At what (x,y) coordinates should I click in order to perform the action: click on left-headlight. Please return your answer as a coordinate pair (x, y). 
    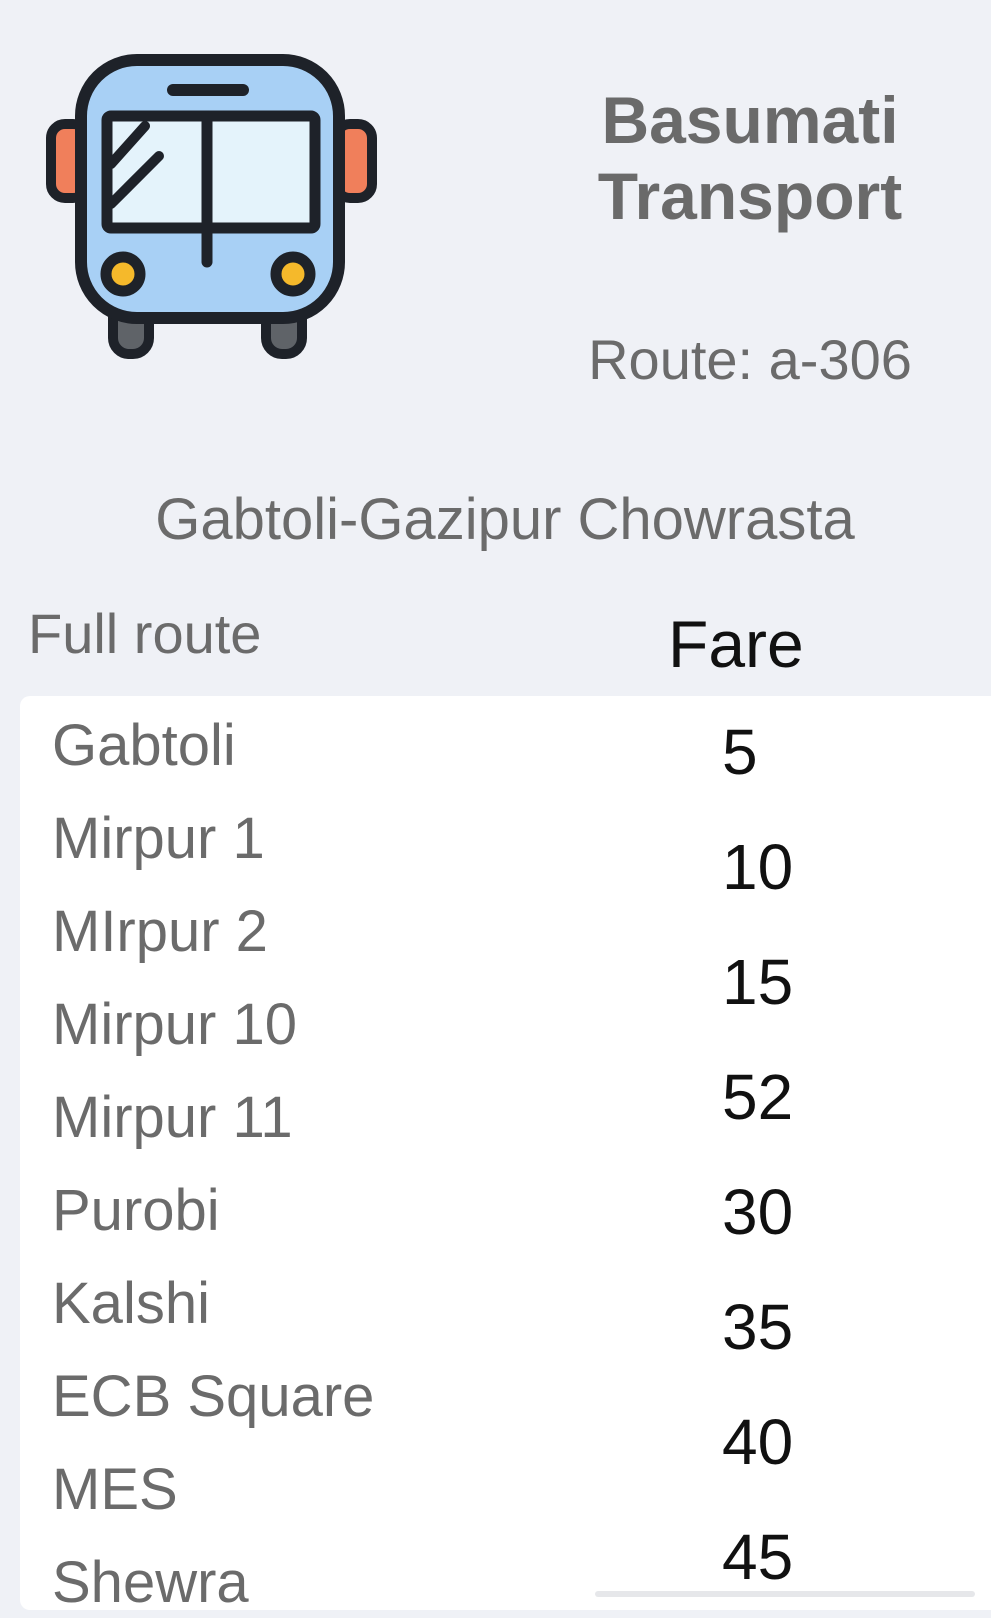
    Looking at the image, I should click on (123, 274).